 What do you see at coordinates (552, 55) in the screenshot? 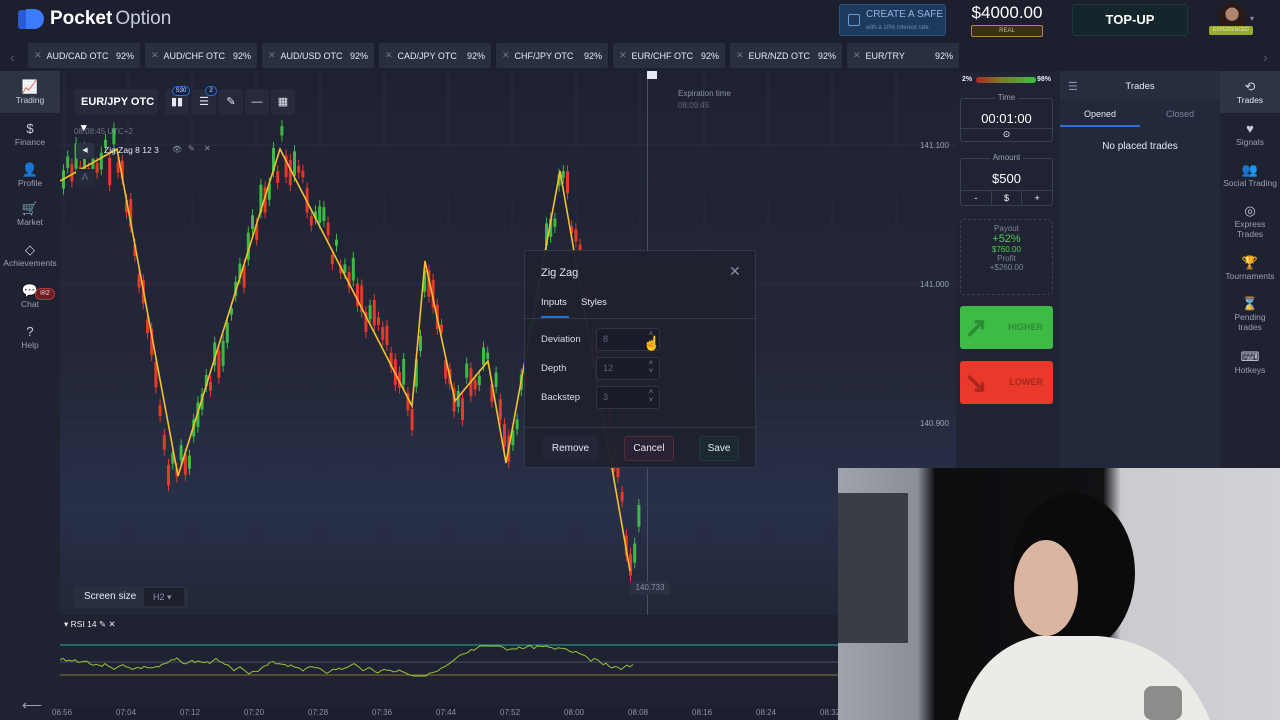
I see `asset-tab: ✕ CHF/JPY OTC 92%` at bounding box center [552, 55].